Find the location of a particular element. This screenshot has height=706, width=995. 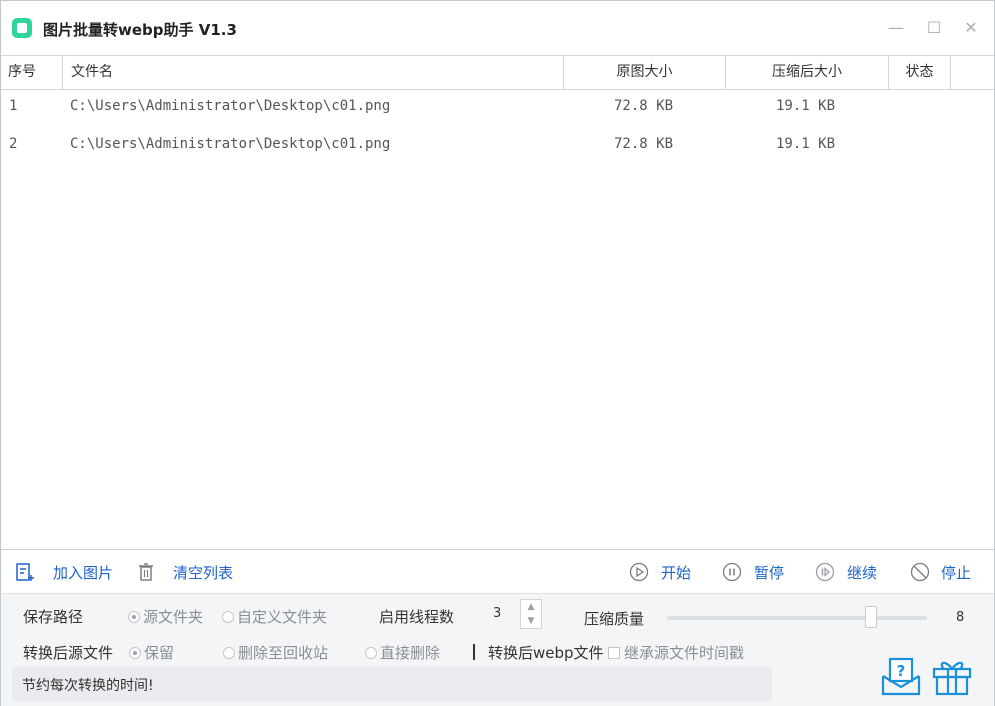

threads-label: 启用线程数 is located at coordinates (417, 617).